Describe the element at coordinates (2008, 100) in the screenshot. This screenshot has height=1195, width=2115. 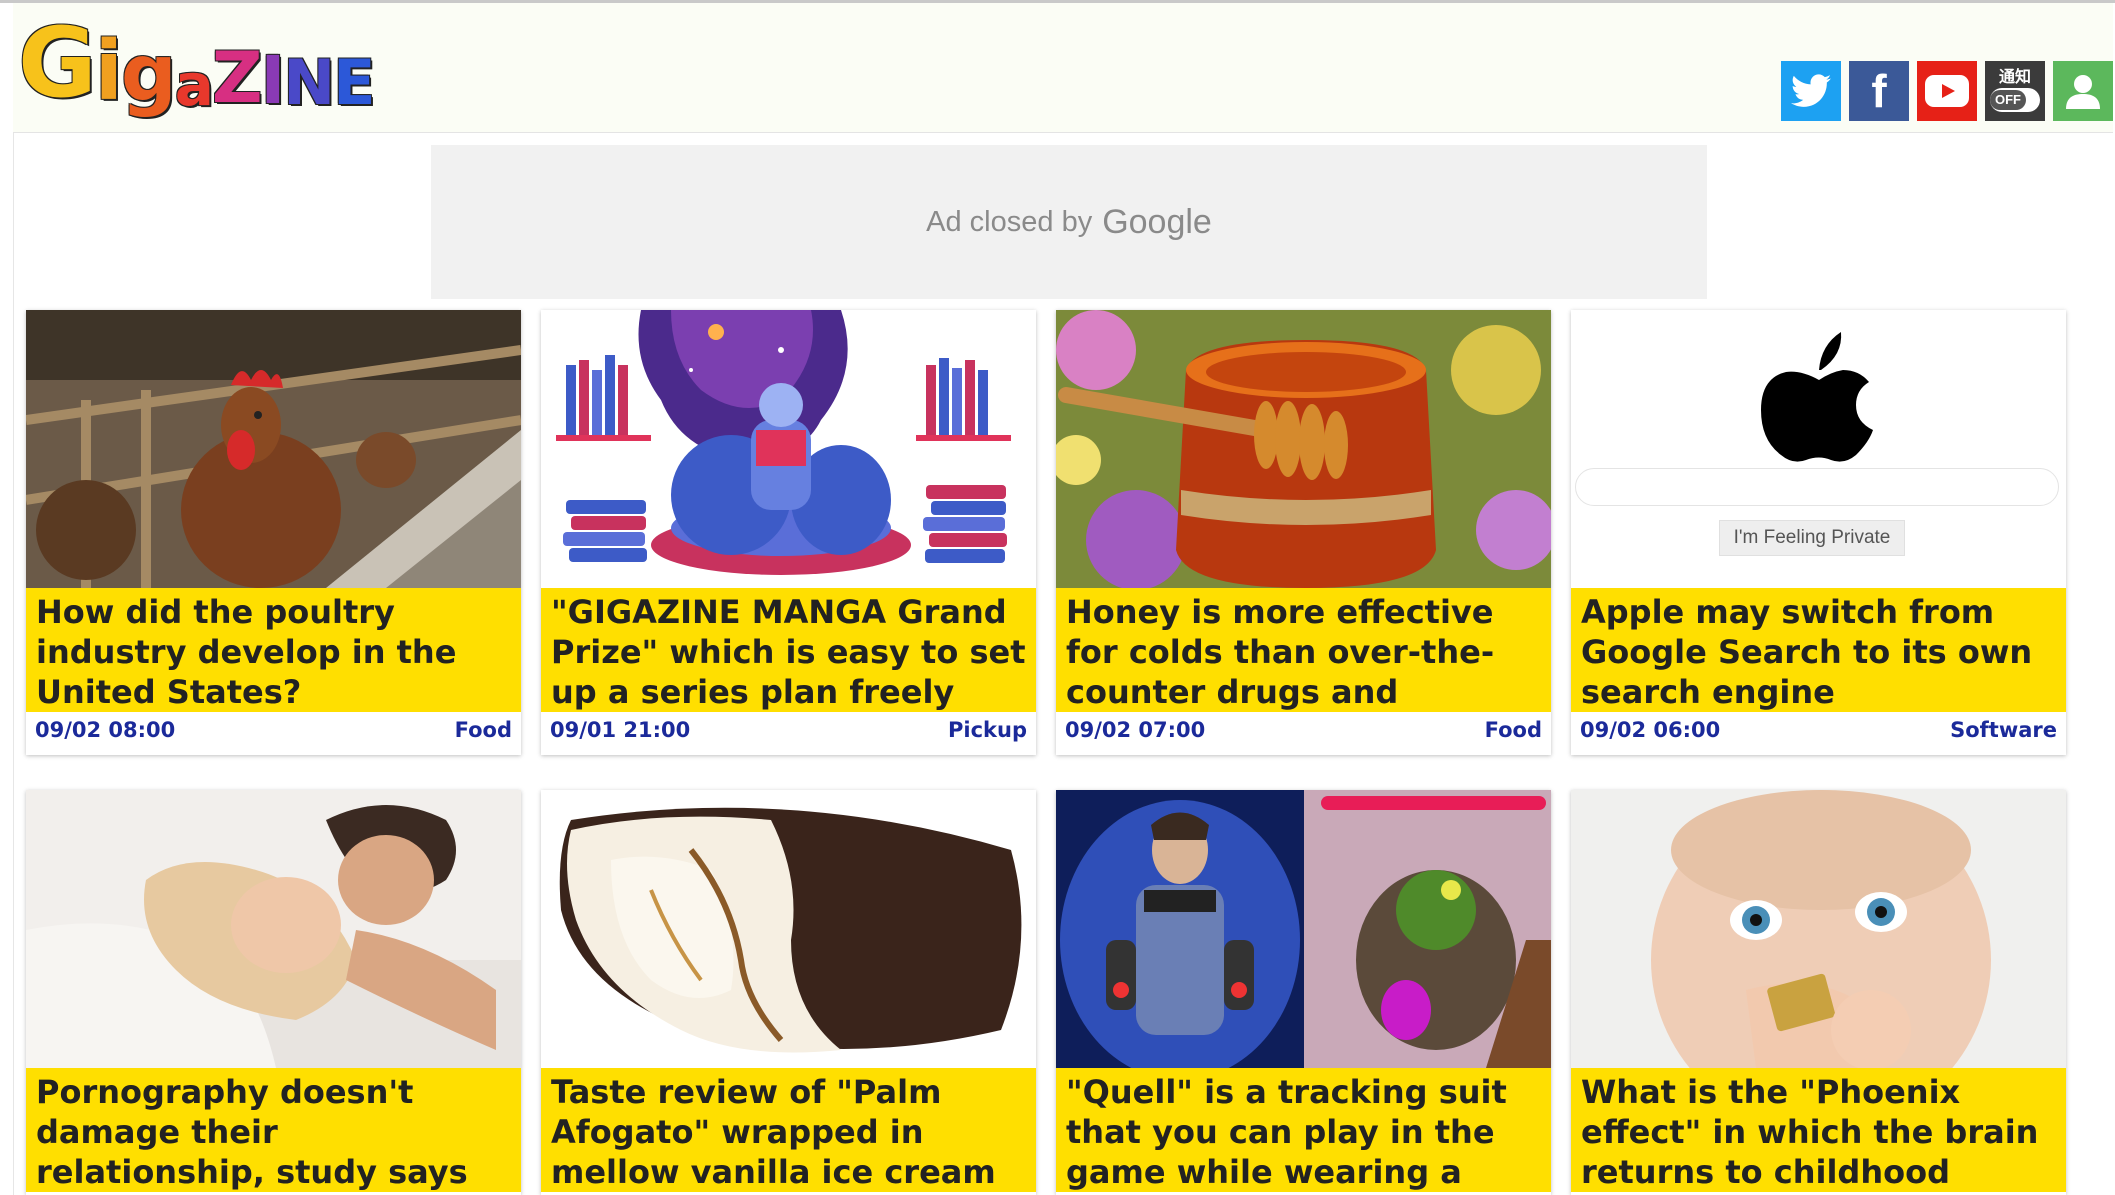
I see `notification-state: OFF` at that location.